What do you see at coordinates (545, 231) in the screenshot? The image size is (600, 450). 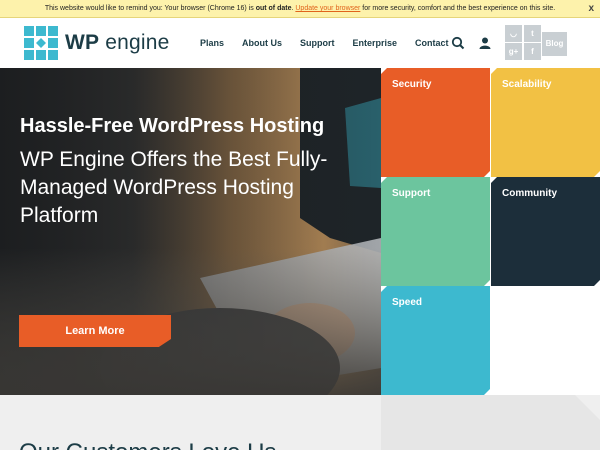 I see `tile-community: Community` at bounding box center [545, 231].